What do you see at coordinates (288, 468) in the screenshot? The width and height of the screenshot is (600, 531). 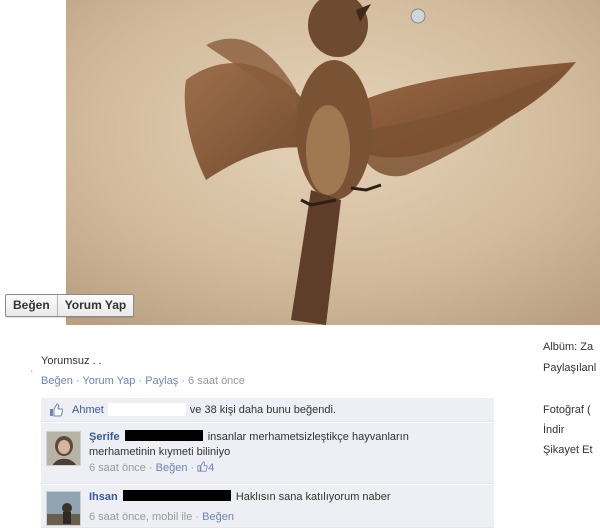 I see `comment-meta: 6 saat önce · Beğen · 4` at bounding box center [288, 468].